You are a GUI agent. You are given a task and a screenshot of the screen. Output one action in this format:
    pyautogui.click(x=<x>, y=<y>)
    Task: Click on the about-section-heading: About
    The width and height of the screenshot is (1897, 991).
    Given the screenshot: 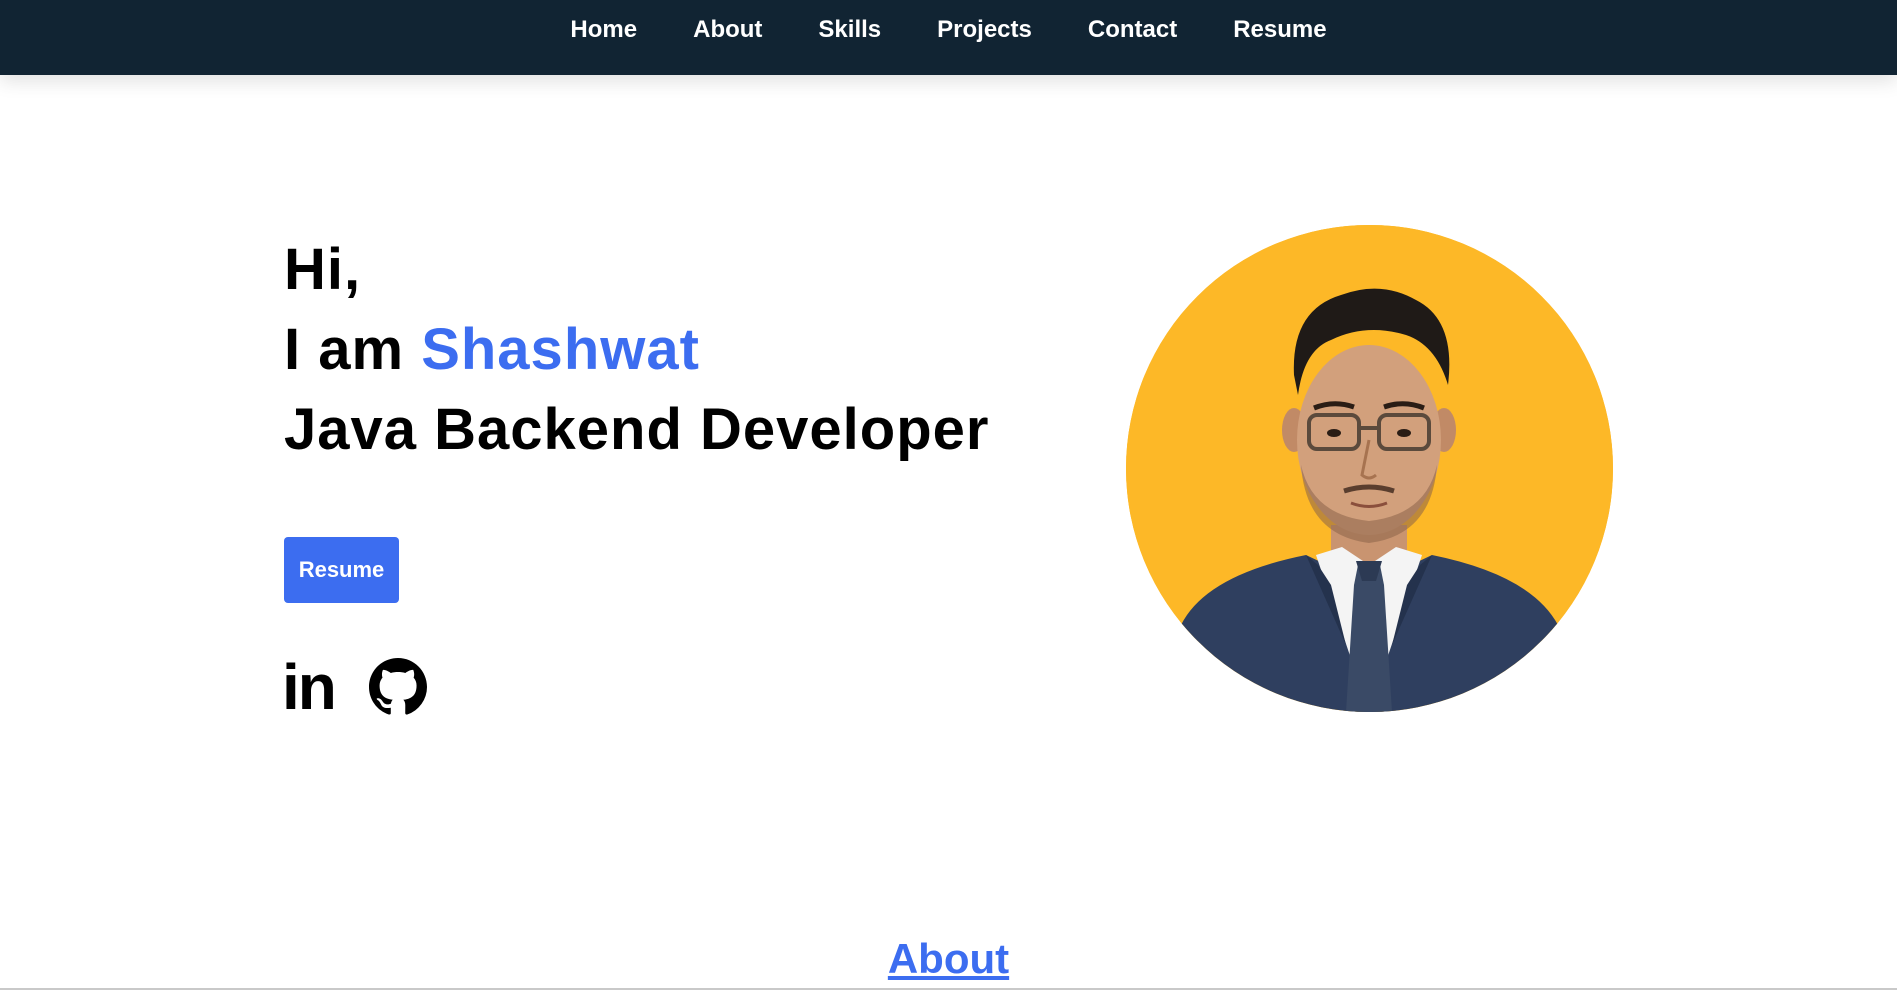 What is the action you would take?
    pyautogui.click(x=948, y=959)
    